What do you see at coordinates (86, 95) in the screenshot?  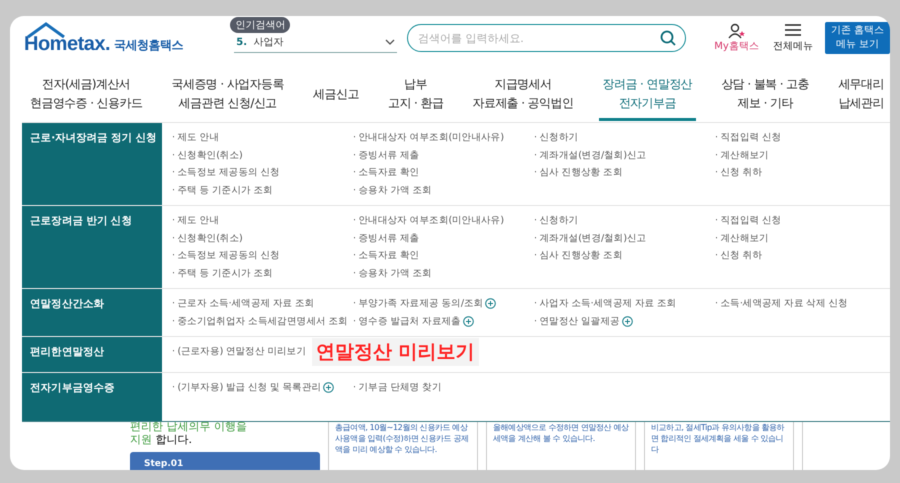 I see `nav-tab: 전자(세금)계산서 현금영수증 · 신용카드` at bounding box center [86, 95].